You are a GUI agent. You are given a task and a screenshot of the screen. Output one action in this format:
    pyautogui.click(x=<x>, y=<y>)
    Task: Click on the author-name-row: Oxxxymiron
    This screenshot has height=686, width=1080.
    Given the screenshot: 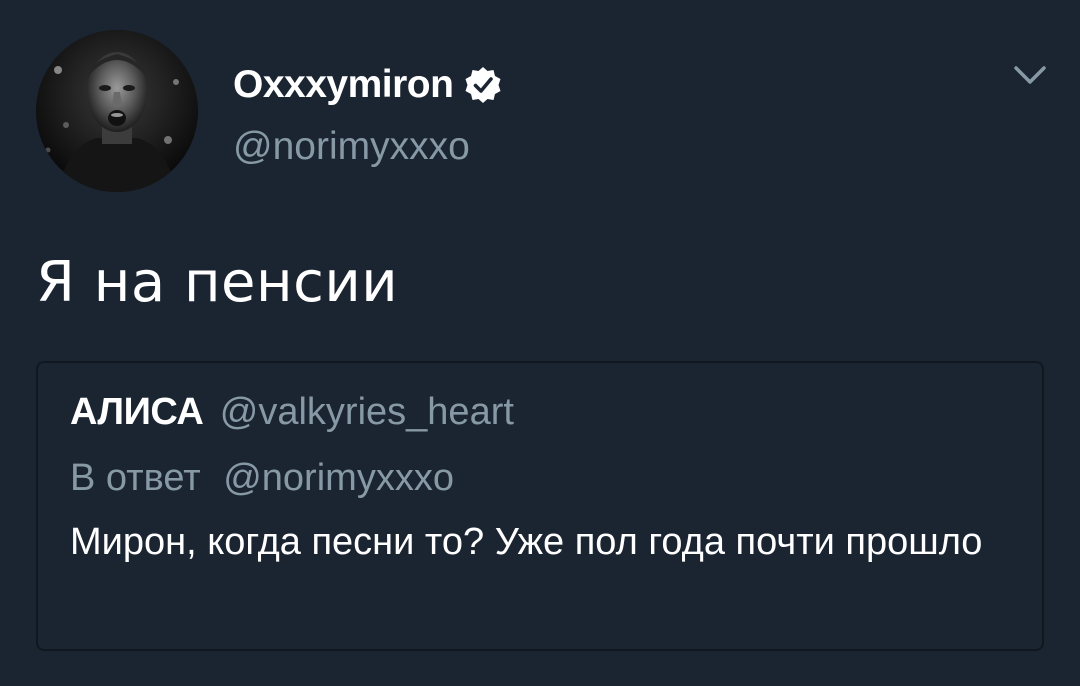 What is the action you would take?
    pyautogui.click(x=368, y=85)
    